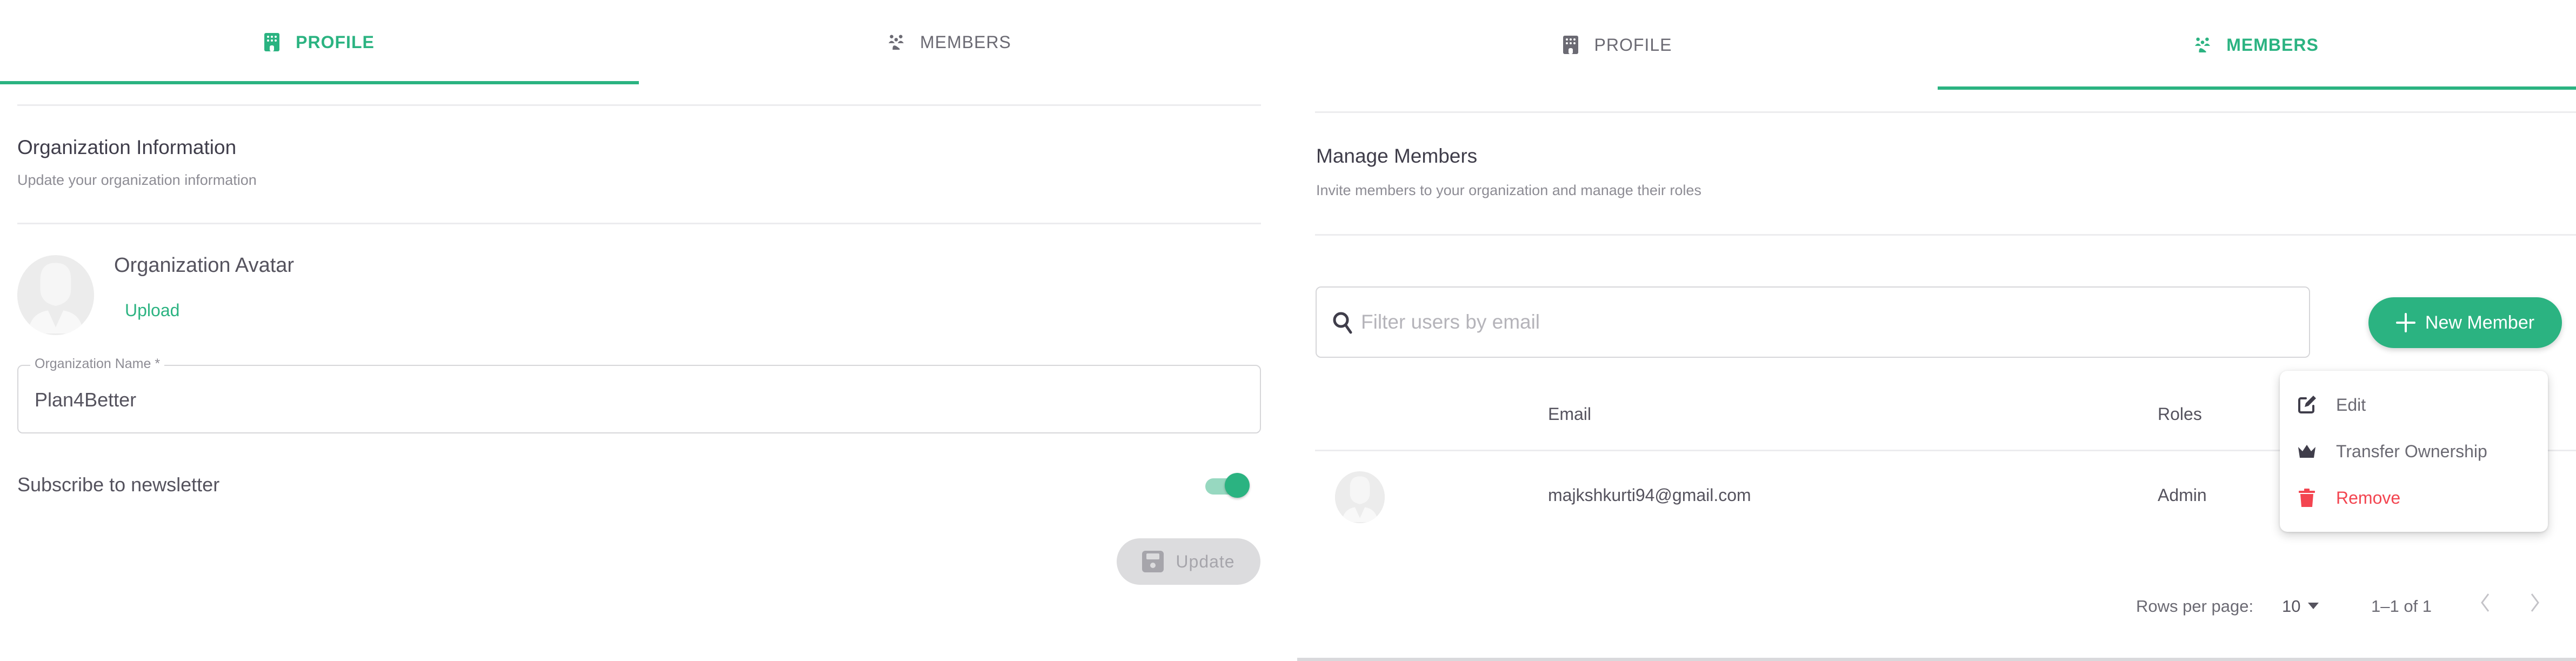 The width and height of the screenshot is (2576, 661). I want to click on member-avatar, so click(1360, 497).